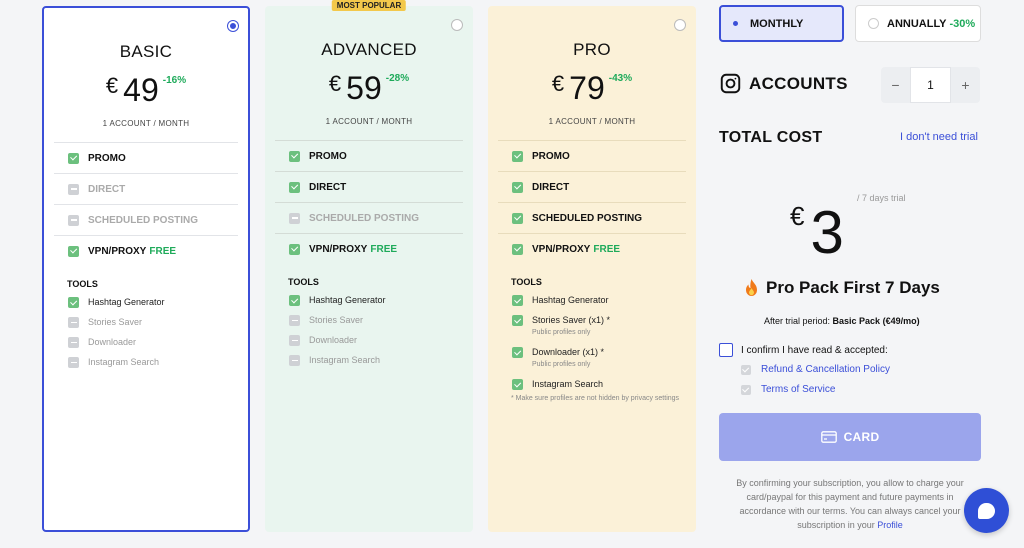 The width and height of the screenshot is (1024, 548). Describe the element at coordinates (730, 83) in the screenshot. I see `instagram-icon` at that location.